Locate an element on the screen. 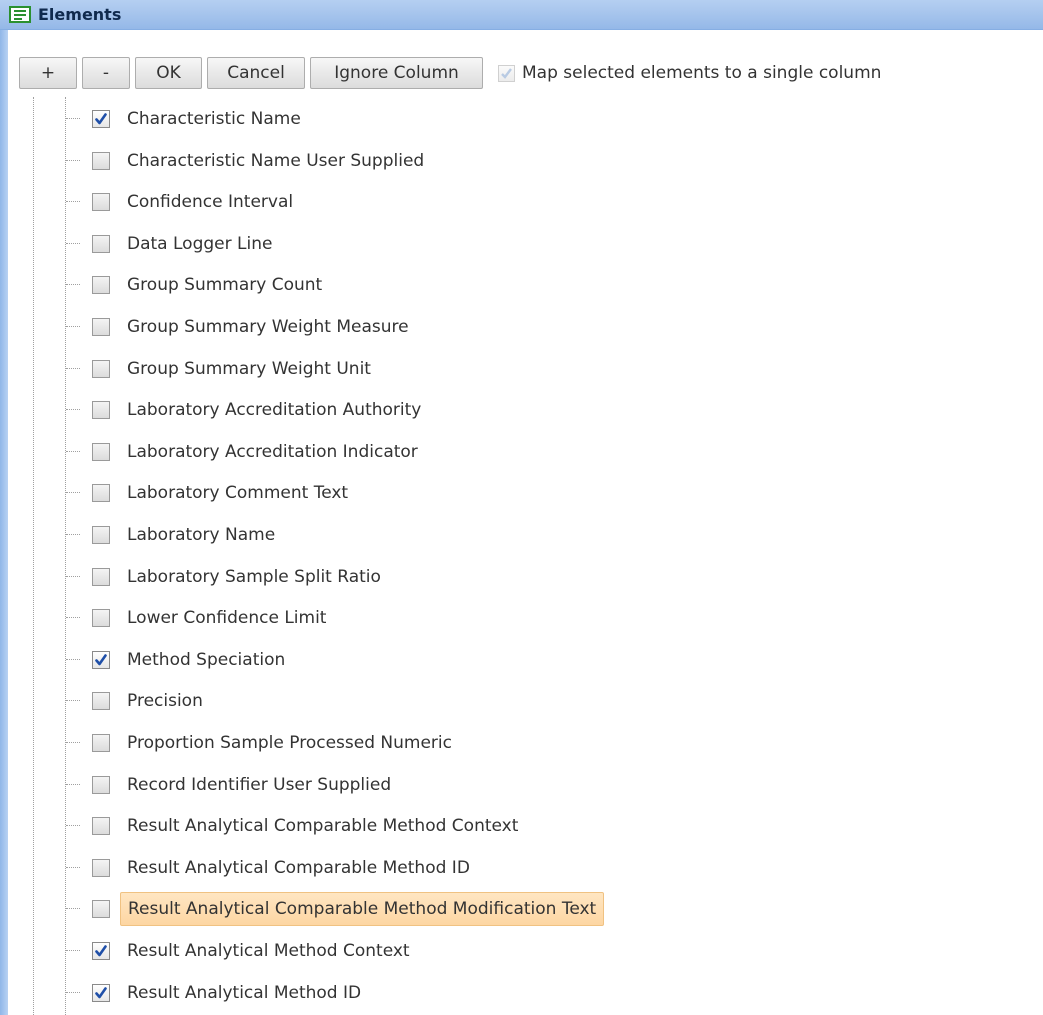  tree-item: Precision is located at coordinates (521, 701).